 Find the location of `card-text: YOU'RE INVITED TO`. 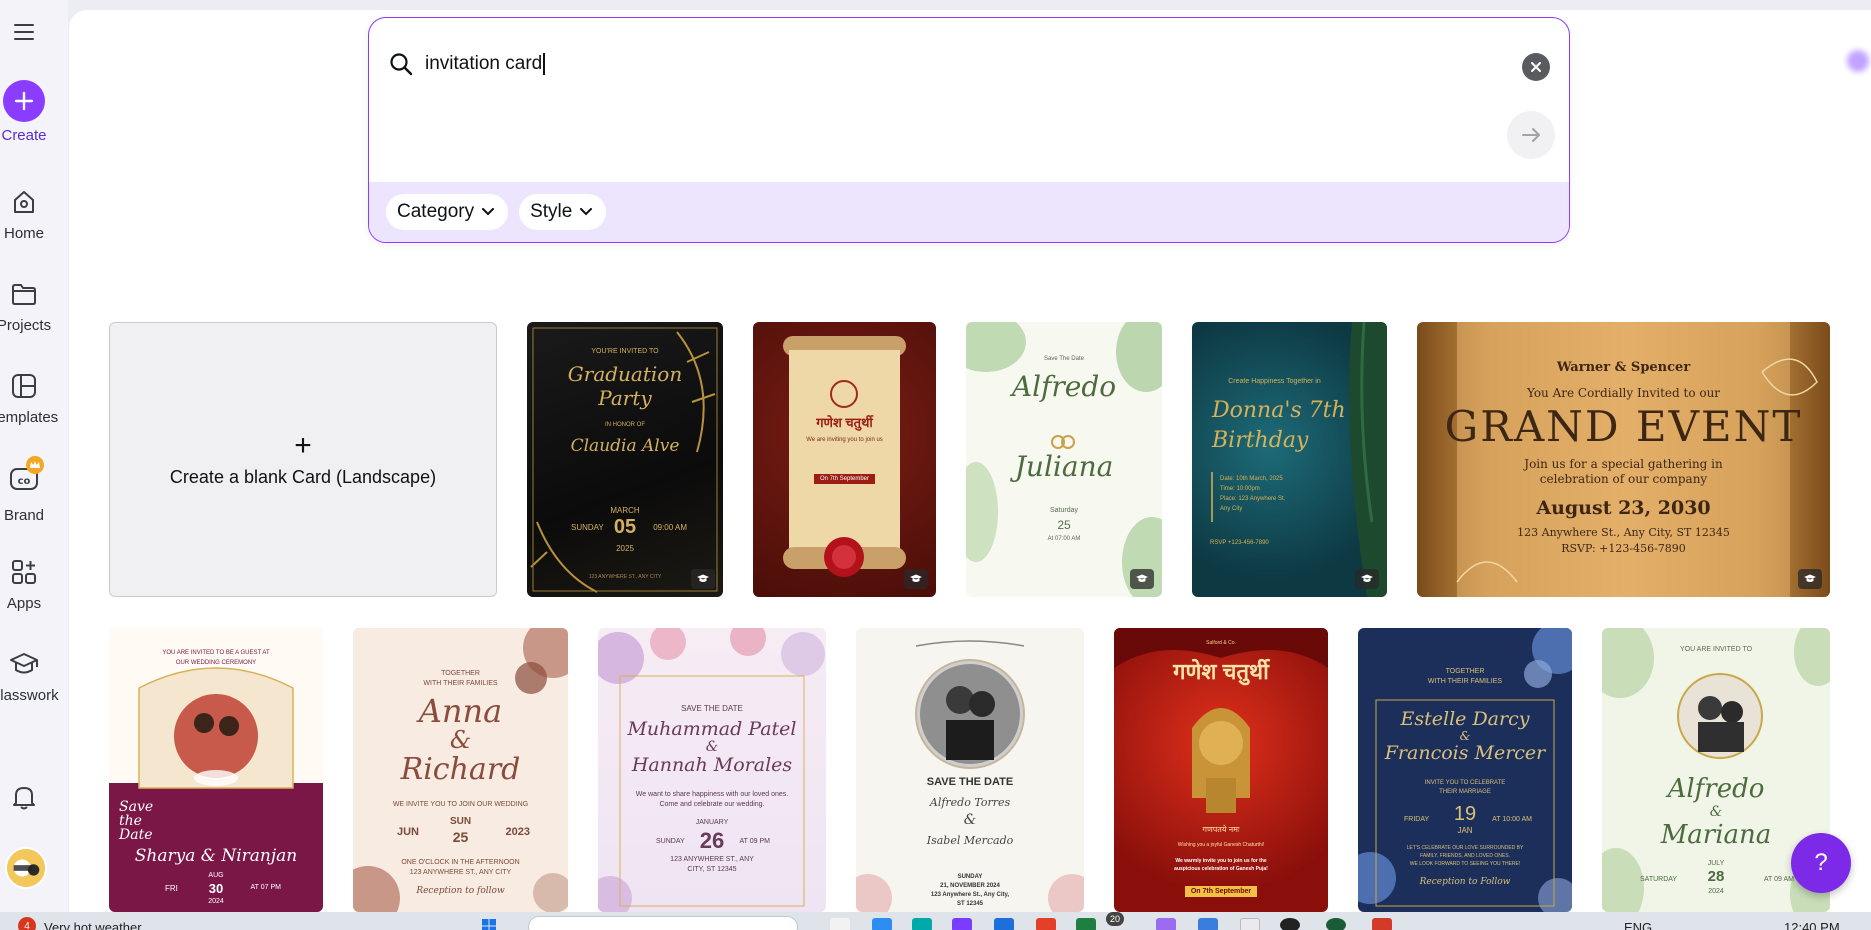

card-text: YOU'RE INVITED TO is located at coordinates (625, 351).